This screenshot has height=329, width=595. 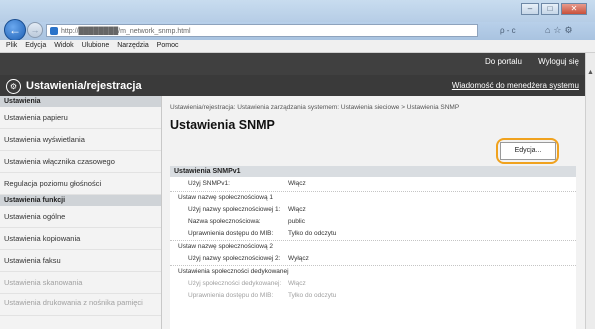 What do you see at coordinates (226, 197) in the screenshot?
I see `community1-title: Ustaw nazwę społecznościową 1` at bounding box center [226, 197].